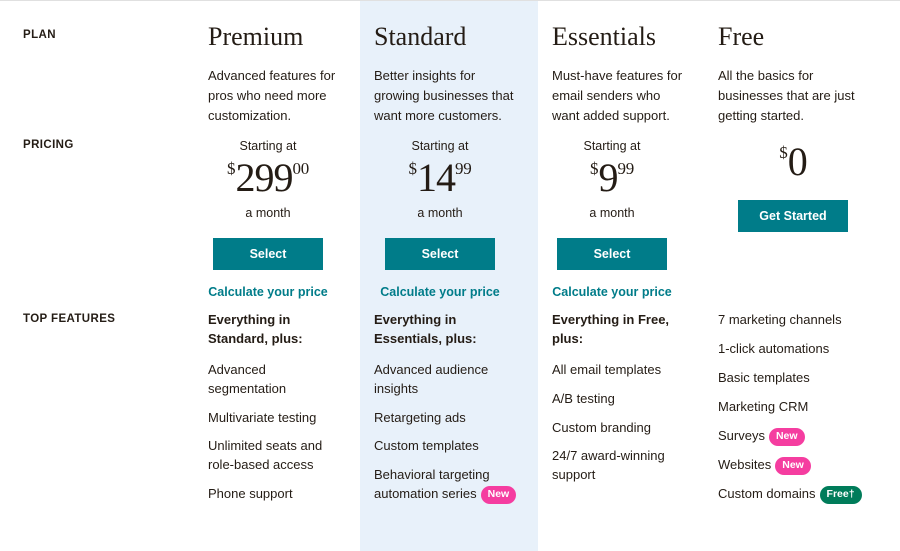 The width and height of the screenshot is (900, 551). What do you see at coordinates (301, 169) in the screenshot?
I see `price-cents: 00` at bounding box center [301, 169].